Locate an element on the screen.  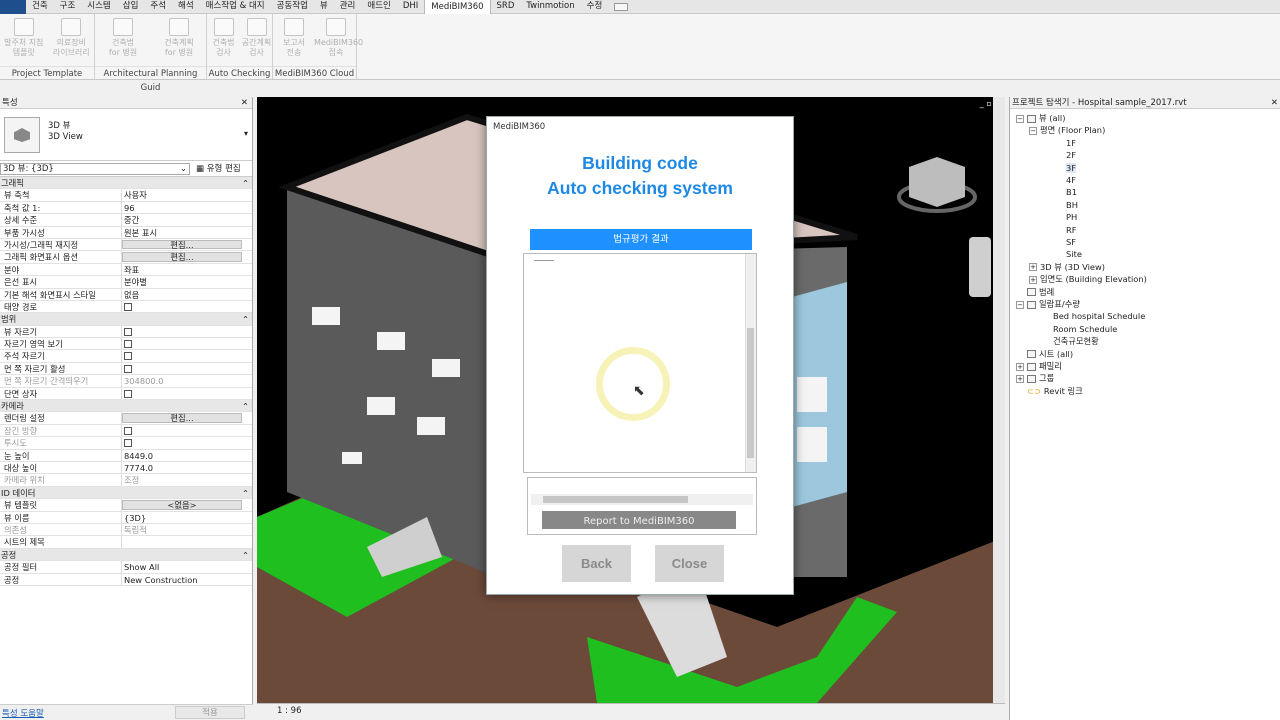
property-value: 독립적 is located at coordinates (187, 529).